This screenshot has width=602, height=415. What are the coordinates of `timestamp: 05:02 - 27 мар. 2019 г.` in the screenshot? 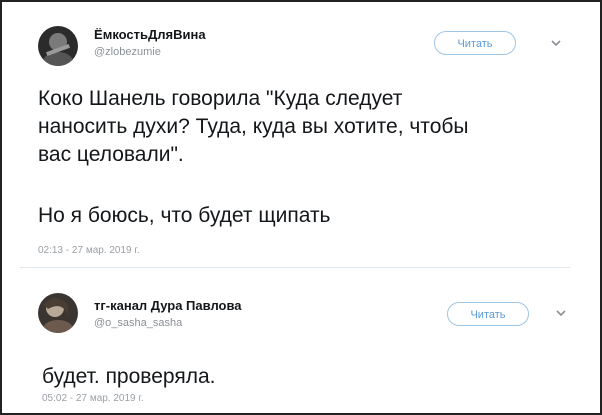 It's located at (93, 398).